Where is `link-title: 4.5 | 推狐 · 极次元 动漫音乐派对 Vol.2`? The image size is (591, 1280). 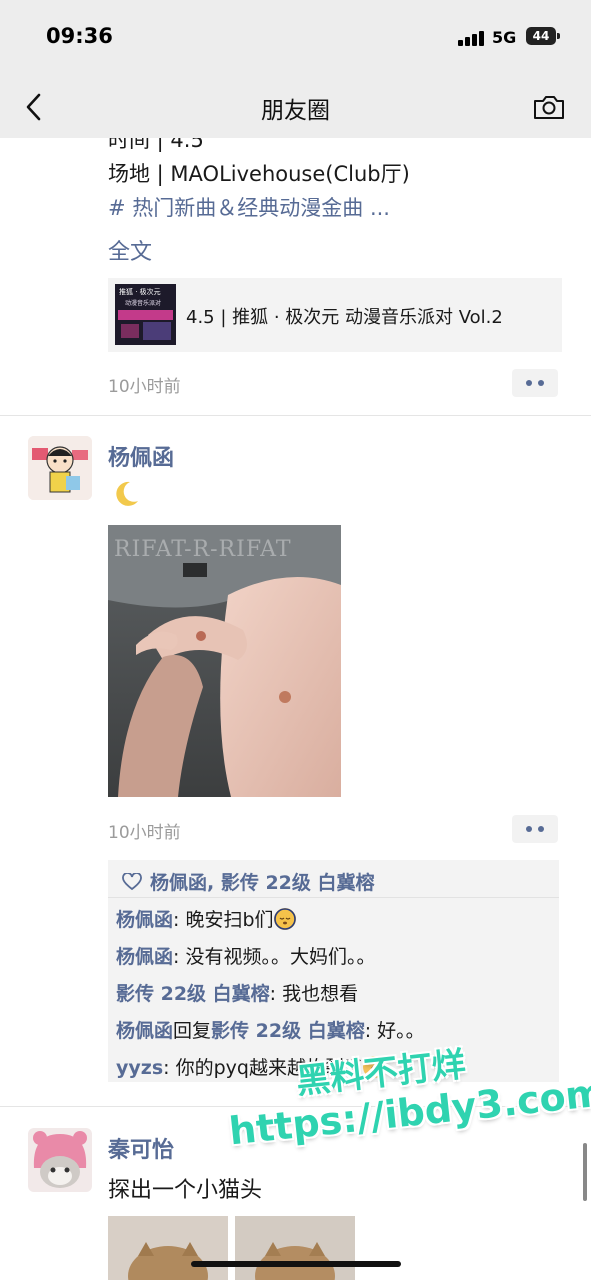
link-title: 4.5 | 推狐 · 极次元 动漫音乐派对 Vol.2 is located at coordinates (344, 317).